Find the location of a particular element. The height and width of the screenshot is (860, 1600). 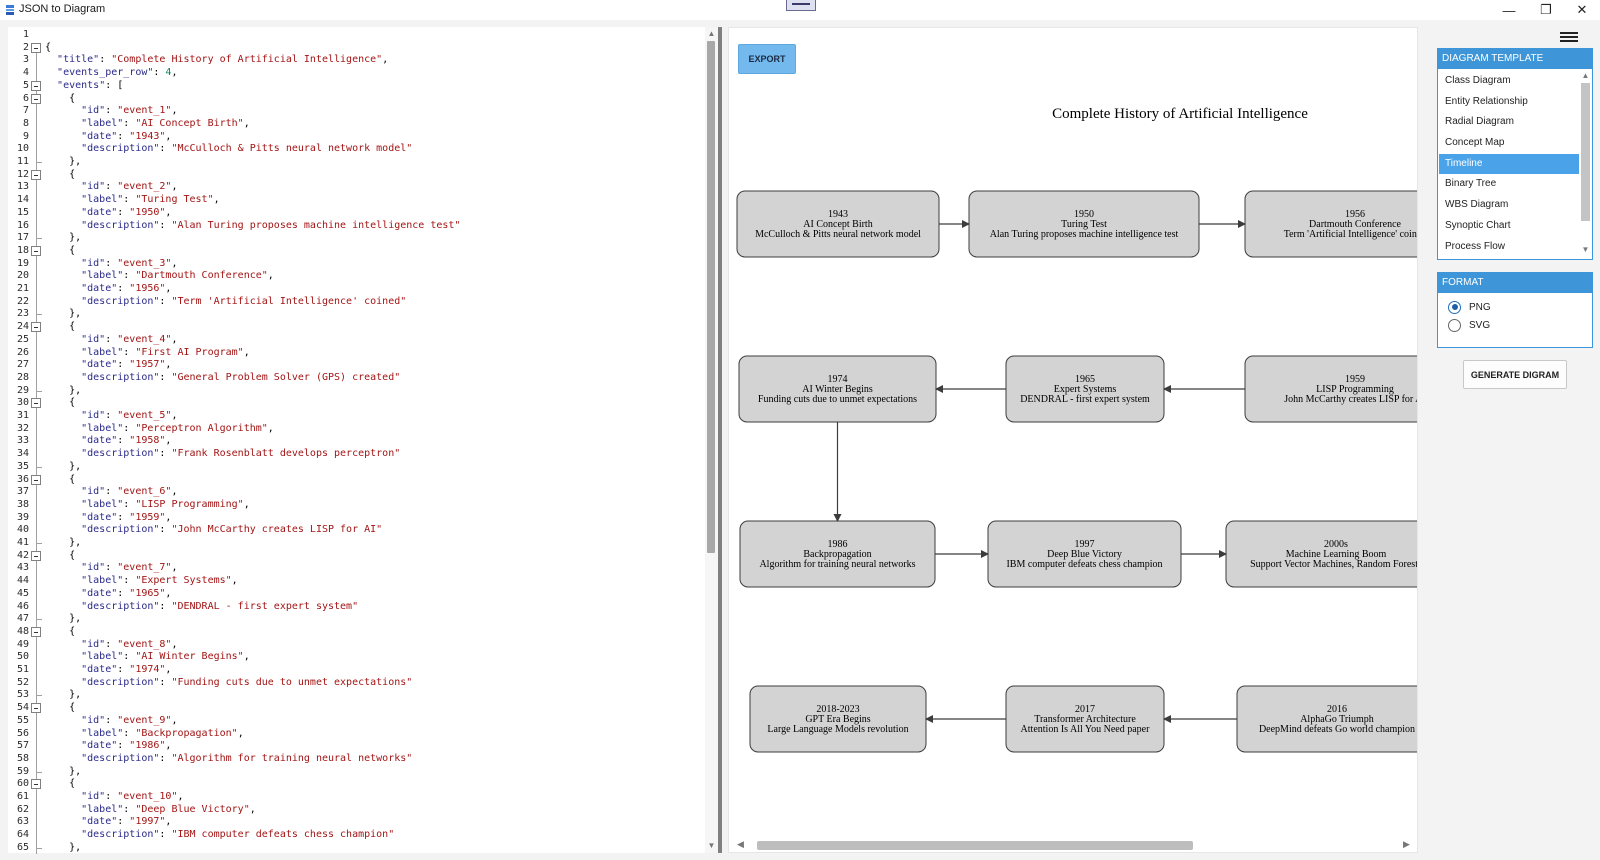

restore-button: ❐ is located at coordinates (1546, 10).